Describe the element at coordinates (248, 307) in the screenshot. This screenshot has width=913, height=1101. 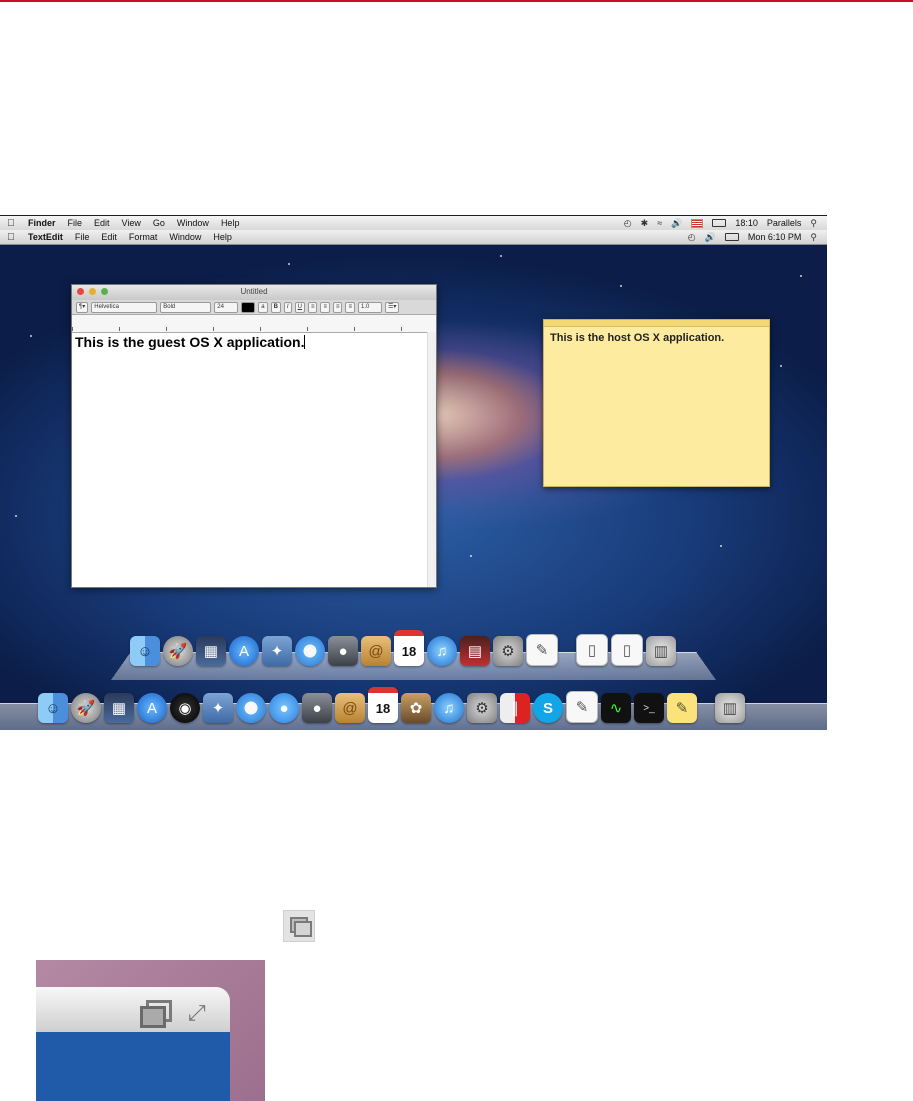
I see `text-color-well` at that location.